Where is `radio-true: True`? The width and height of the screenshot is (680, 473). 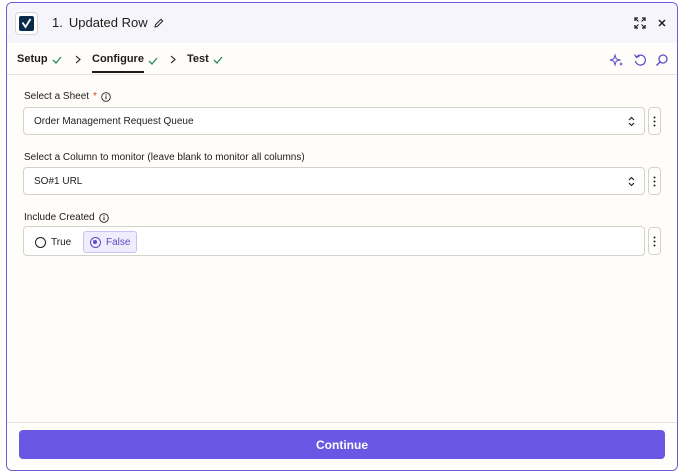
radio-true: True is located at coordinates (53, 242).